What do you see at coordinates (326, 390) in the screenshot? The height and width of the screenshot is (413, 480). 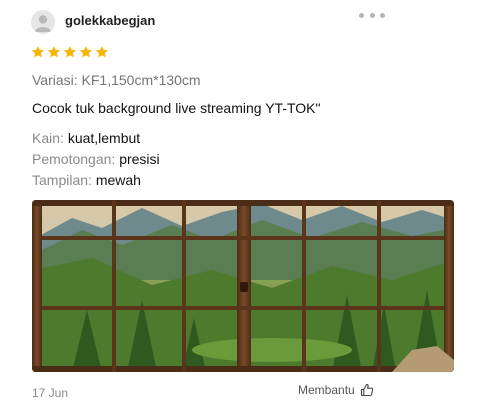 I see `helpful-label: Membantu` at bounding box center [326, 390].